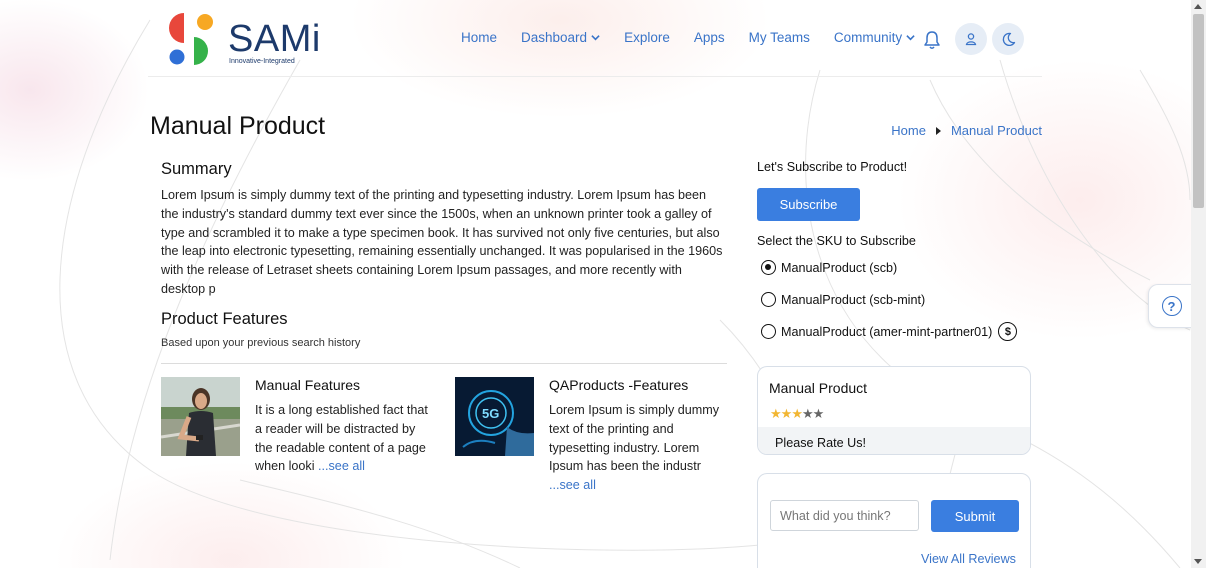 The image size is (1206, 568). I want to click on svg-text: 5G, so click(490, 413).